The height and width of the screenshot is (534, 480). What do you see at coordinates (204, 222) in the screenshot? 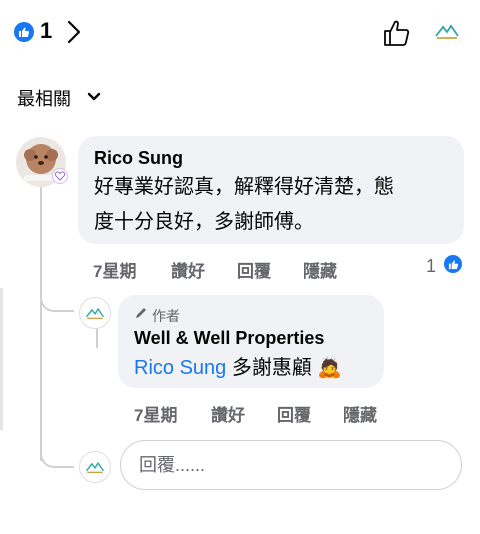
I see `comment-text-line: 度十分良好，多謝師傅。` at bounding box center [204, 222].